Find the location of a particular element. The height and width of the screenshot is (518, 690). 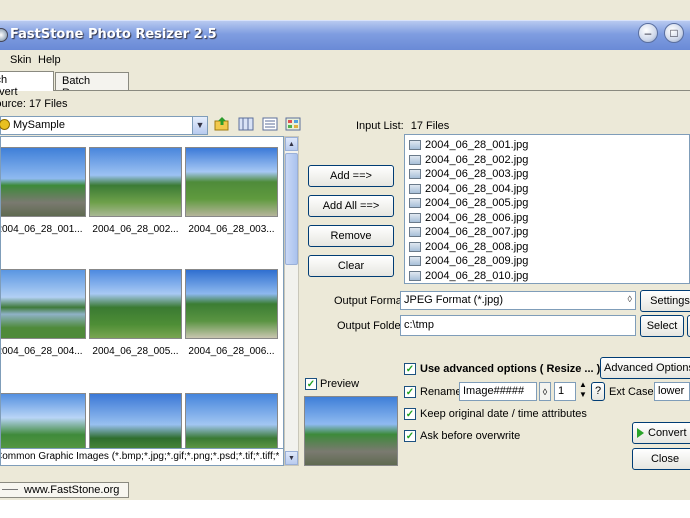

list-item: 2004_06_28_009.jpg is located at coordinates (547, 261).